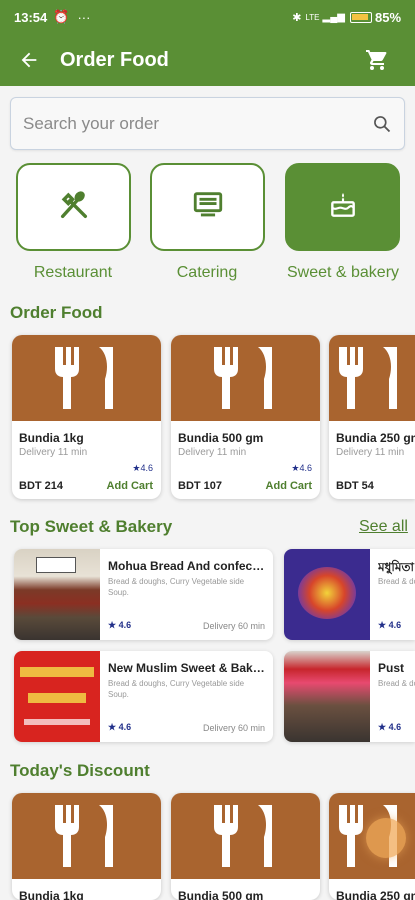 The width and height of the screenshot is (415, 900). What do you see at coordinates (114, 59) in the screenshot?
I see `page-title: Order Food` at bounding box center [114, 59].